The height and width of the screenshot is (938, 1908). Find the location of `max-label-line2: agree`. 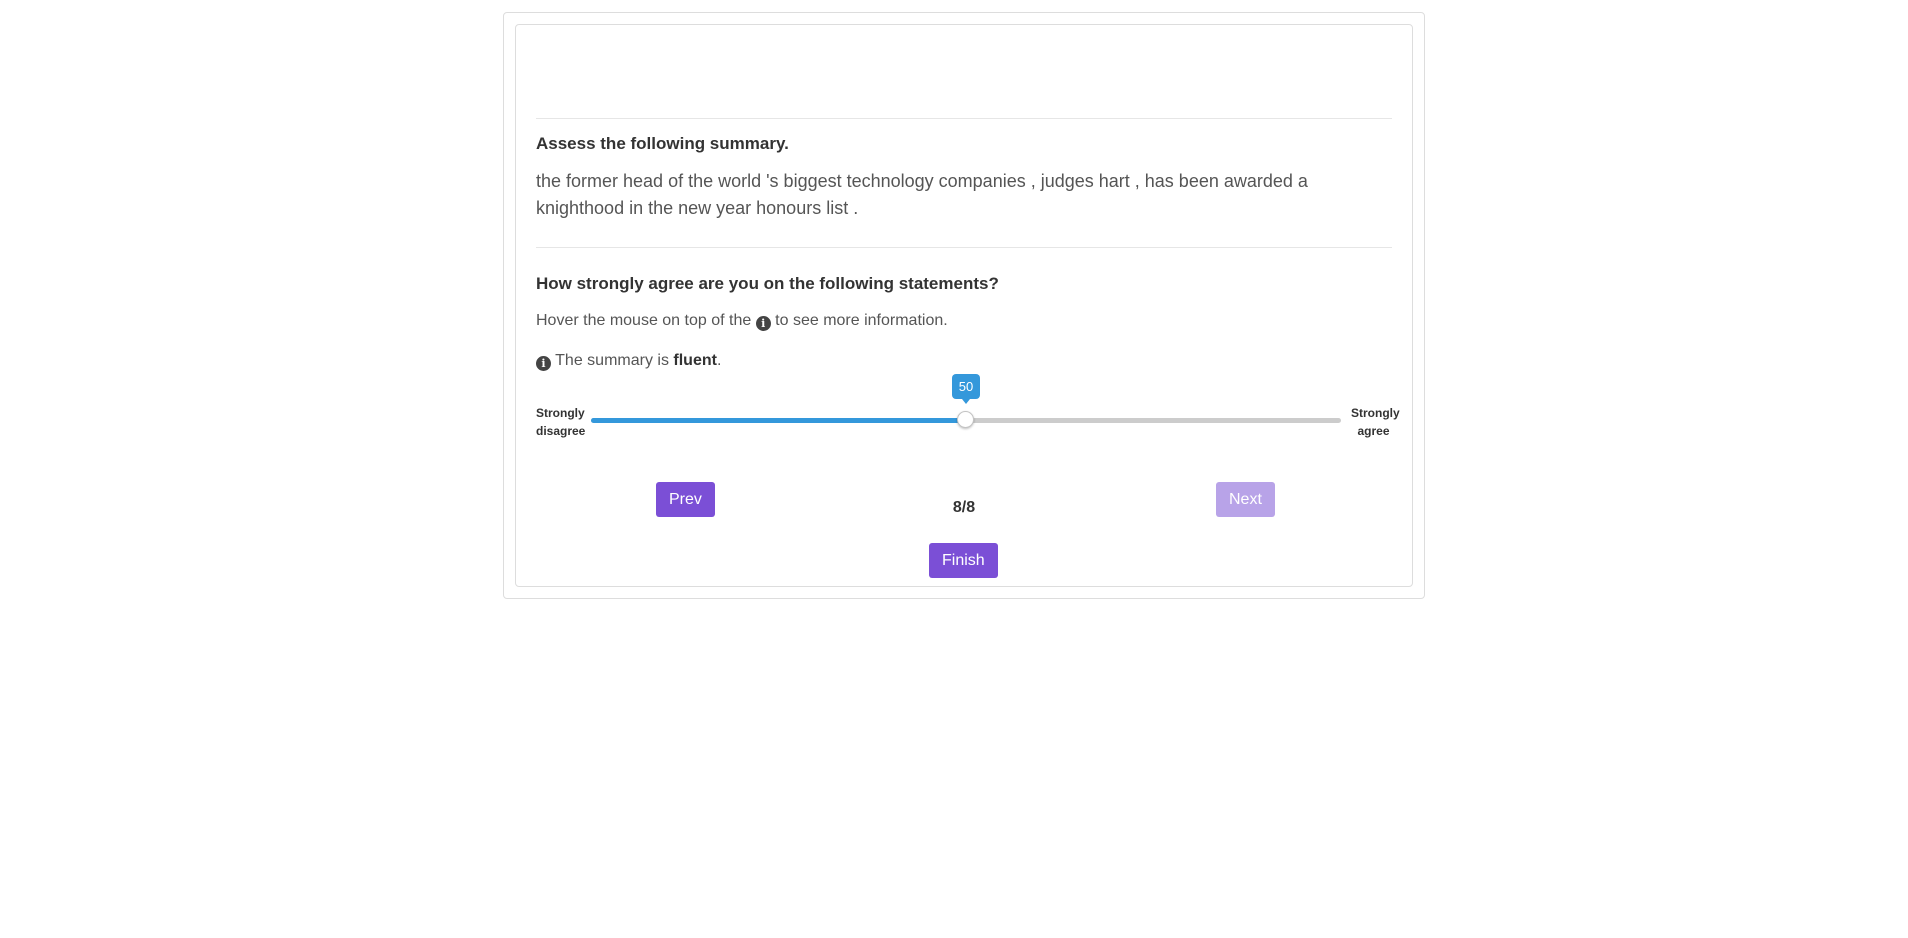

max-label-line2: agree is located at coordinates (1373, 431).